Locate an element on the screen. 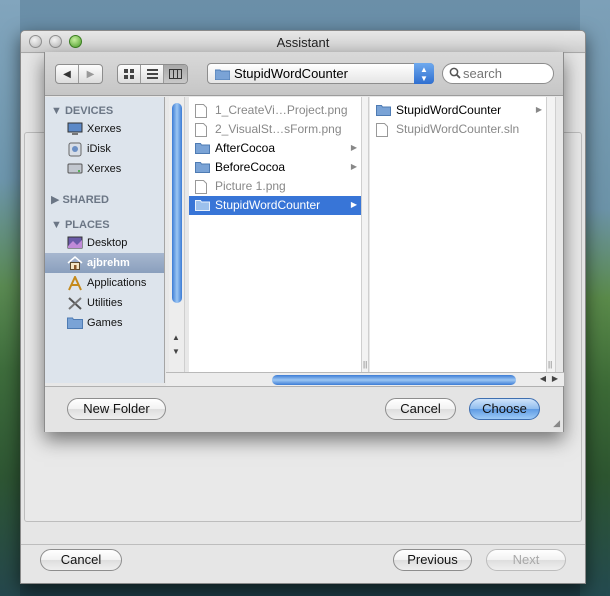  utilities-icon is located at coordinates (75, 305).